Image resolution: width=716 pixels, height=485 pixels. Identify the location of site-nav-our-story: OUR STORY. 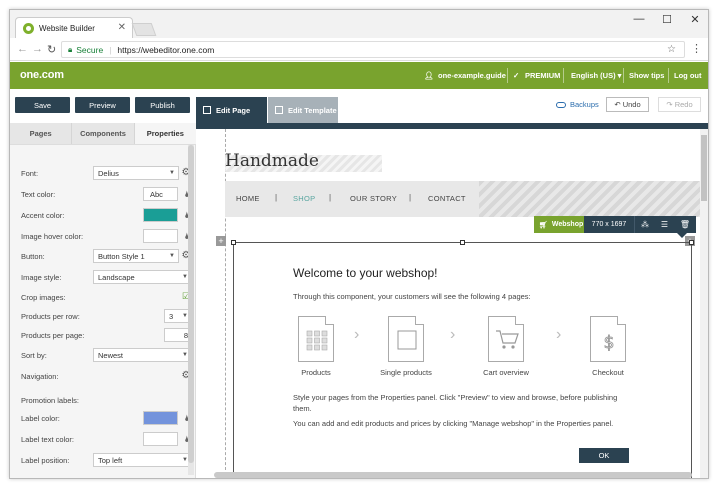
(373, 198).